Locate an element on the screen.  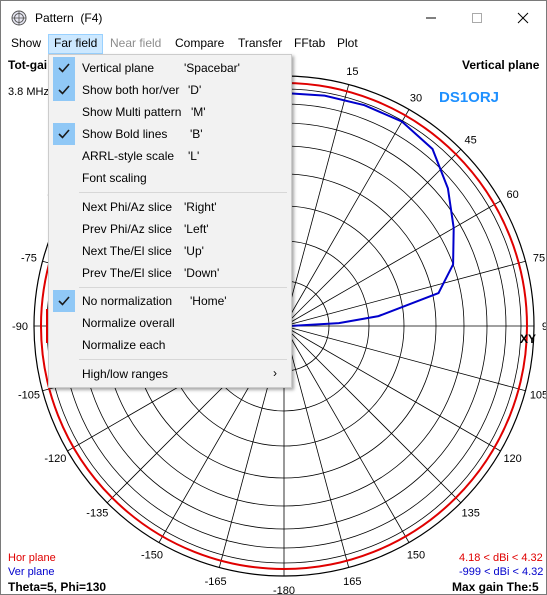
angle-label: 30 is located at coordinates (416, 98).